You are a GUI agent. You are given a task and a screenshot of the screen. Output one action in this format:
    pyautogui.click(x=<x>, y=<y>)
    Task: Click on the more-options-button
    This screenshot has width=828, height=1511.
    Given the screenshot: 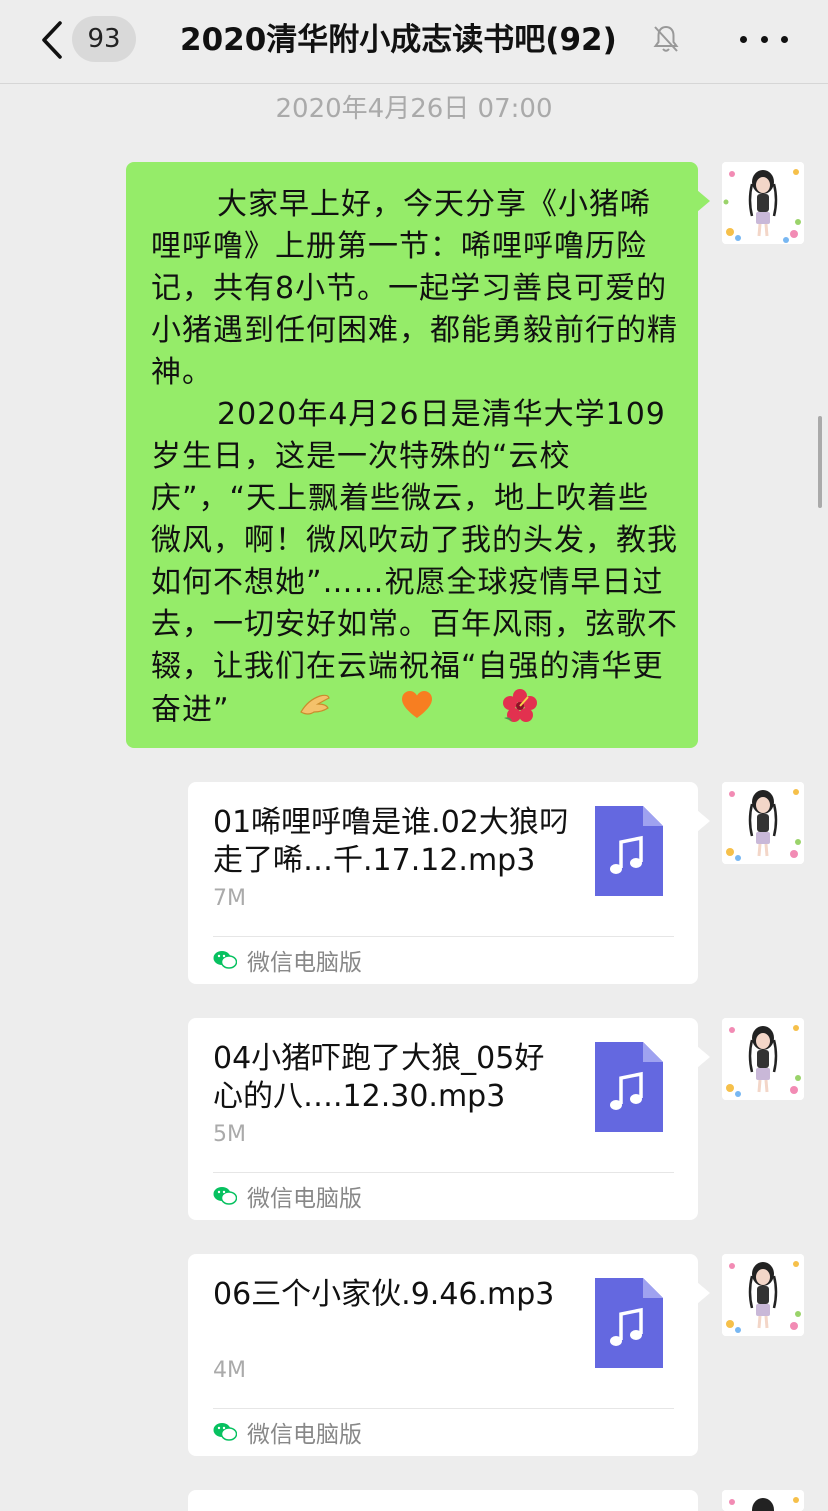 What is the action you would take?
    pyautogui.click(x=764, y=39)
    